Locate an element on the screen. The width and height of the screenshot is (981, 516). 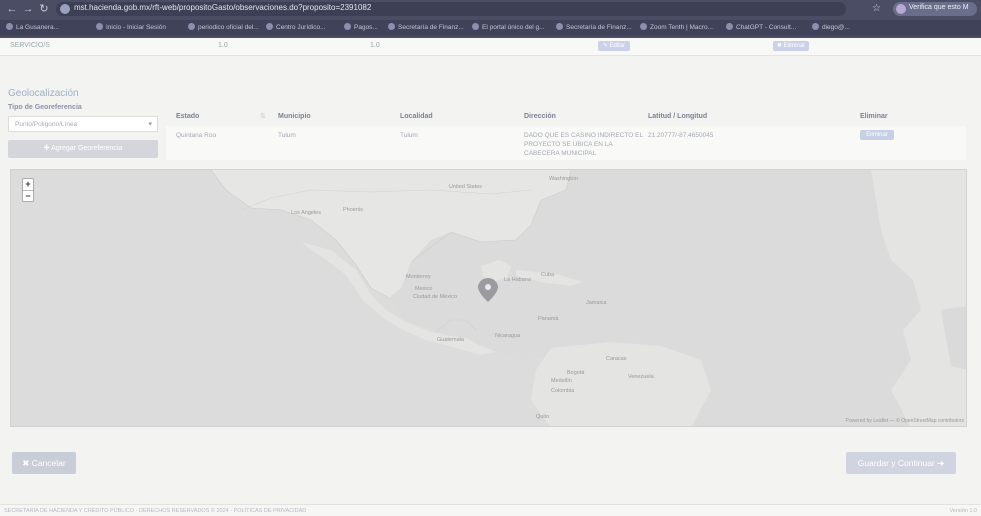
map-label: Bogotá is located at coordinates (576, 373).